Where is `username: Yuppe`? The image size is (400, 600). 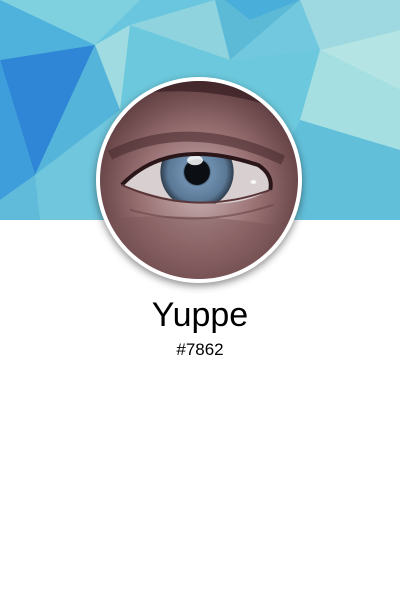 username: Yuppe is located at coordinates (200, 315).